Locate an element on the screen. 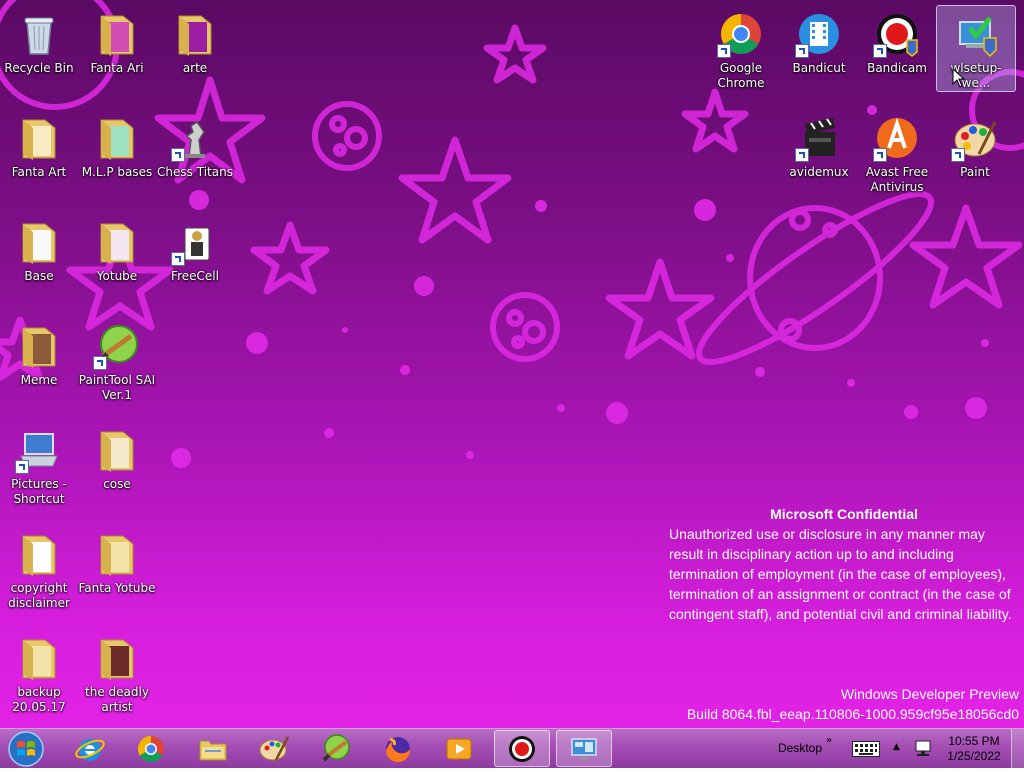  touch-keyboard-icon is located at coordinates (866, 749).